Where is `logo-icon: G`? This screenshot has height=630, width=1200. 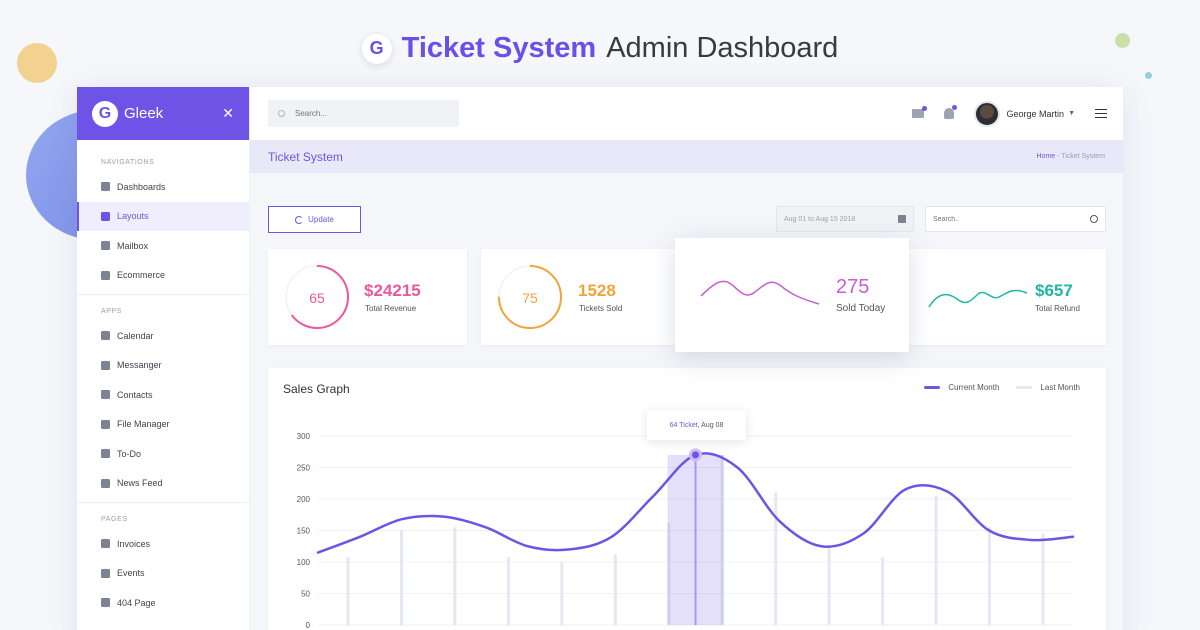 logo-icon: G is located at coordinates (376, 48).